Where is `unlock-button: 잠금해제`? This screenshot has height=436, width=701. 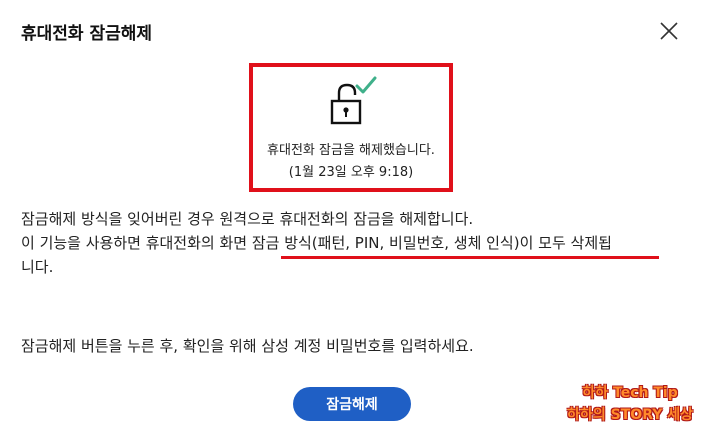 unlock-button: 잠금해제 is located at coordinates (352, 404).